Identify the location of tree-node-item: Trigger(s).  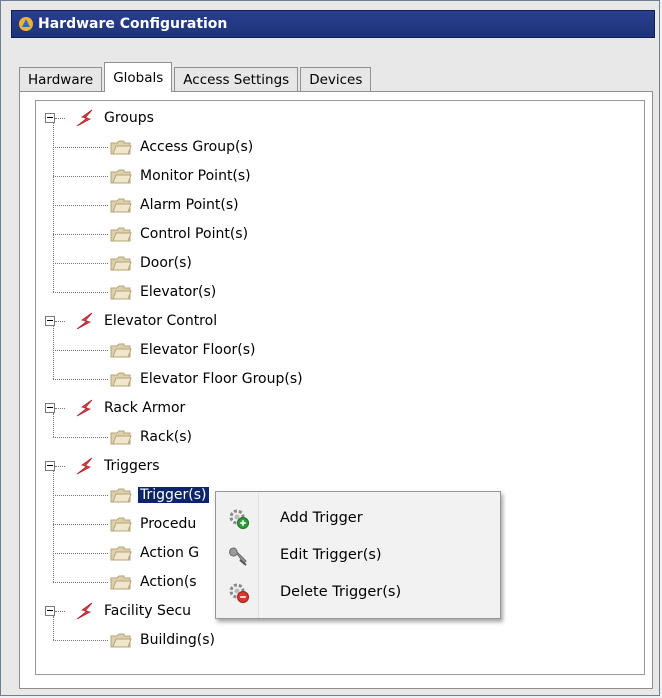
(159, 494).